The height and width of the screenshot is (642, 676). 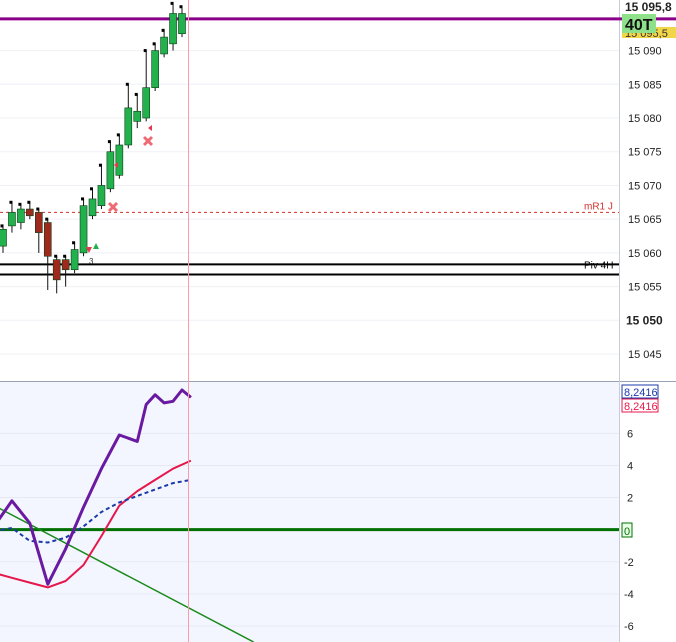 I want to click on osc-value-badge-2: 8,2416, so click(x=641, y=407).